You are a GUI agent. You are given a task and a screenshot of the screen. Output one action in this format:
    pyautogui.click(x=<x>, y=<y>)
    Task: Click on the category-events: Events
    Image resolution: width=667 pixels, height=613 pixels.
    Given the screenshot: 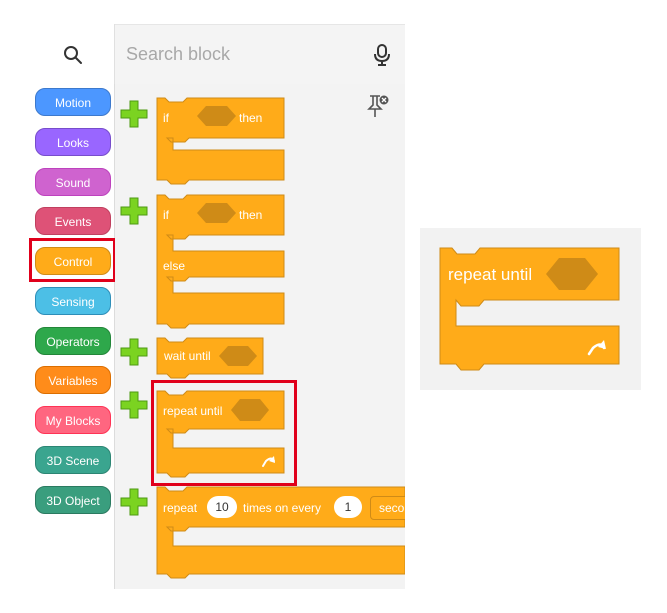 What is the action you would take?
    pyautogui.click(x=73, y=221)
    